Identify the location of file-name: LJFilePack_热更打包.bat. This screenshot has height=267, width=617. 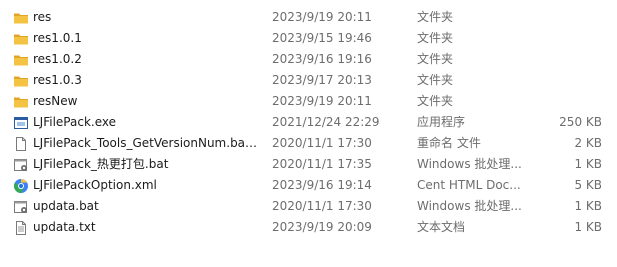
(101, 164).